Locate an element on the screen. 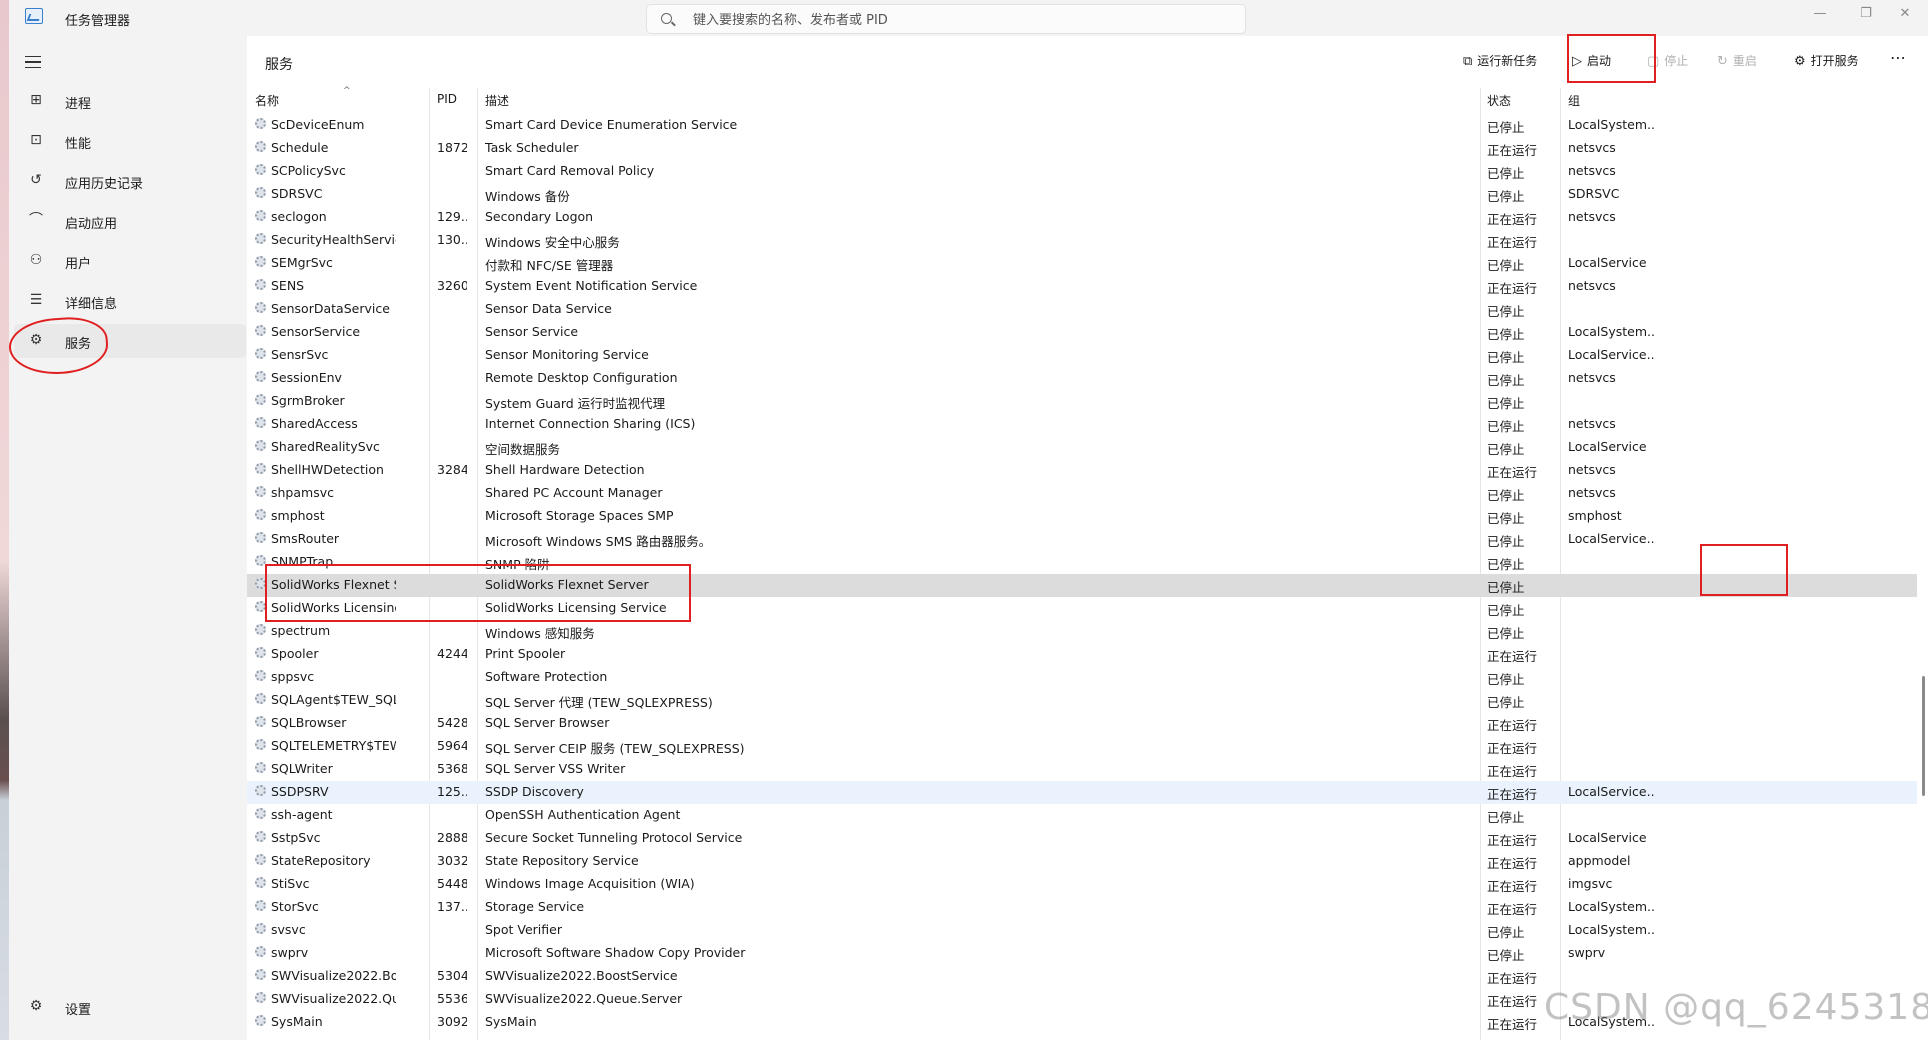 This screenshot has width=1928, height=1040. service-name-cell: sppsvc is located at coordinates (293, 676).